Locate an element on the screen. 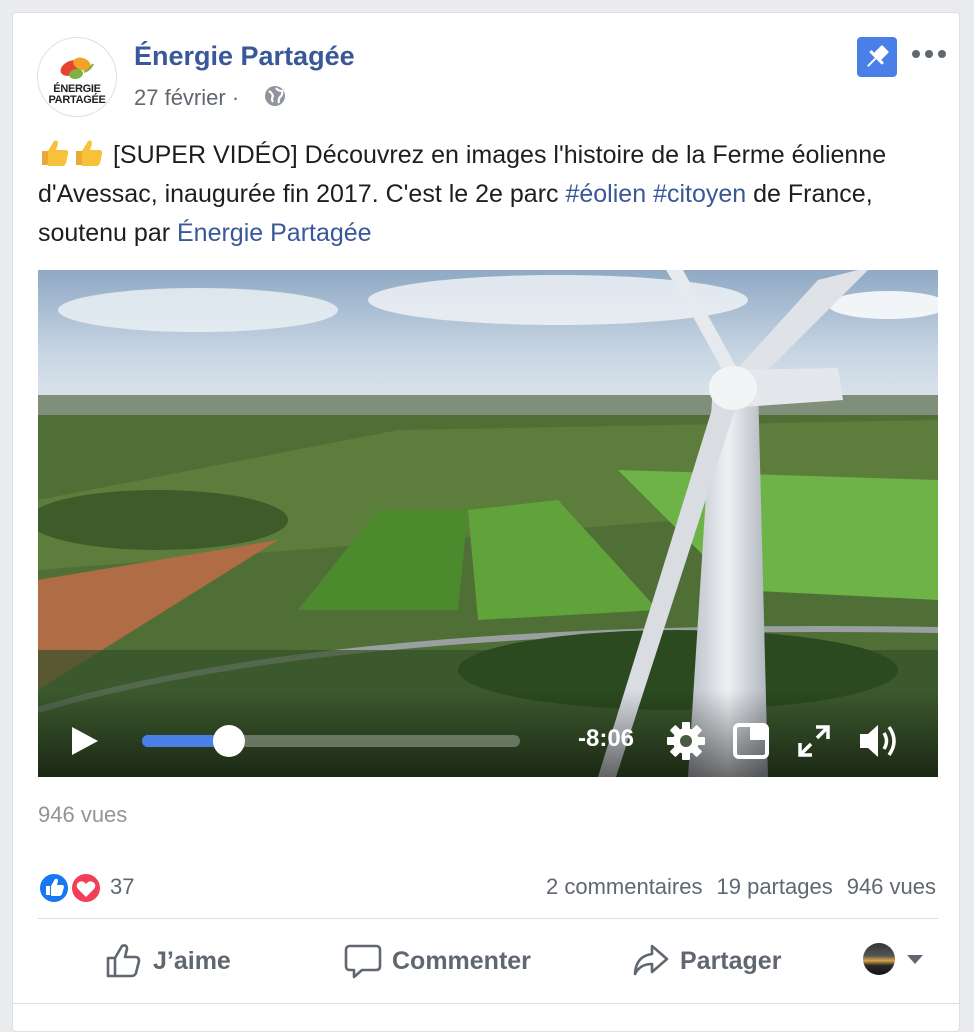  hashtag-citoyen: #citoyen is located at coordinates (699, 194).